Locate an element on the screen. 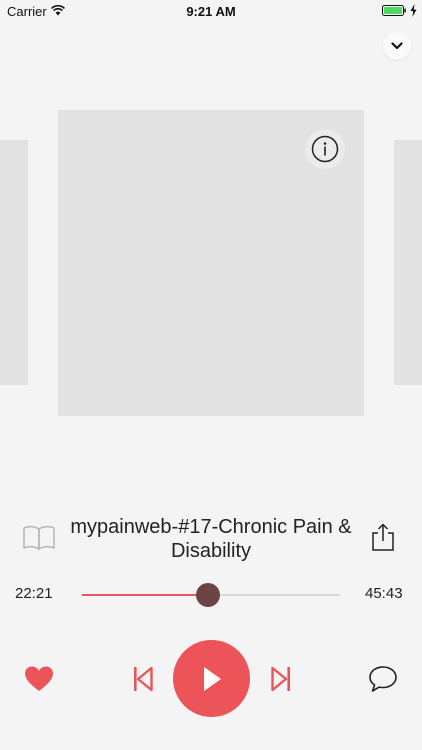  play-button is located at coordinates (211, 678).